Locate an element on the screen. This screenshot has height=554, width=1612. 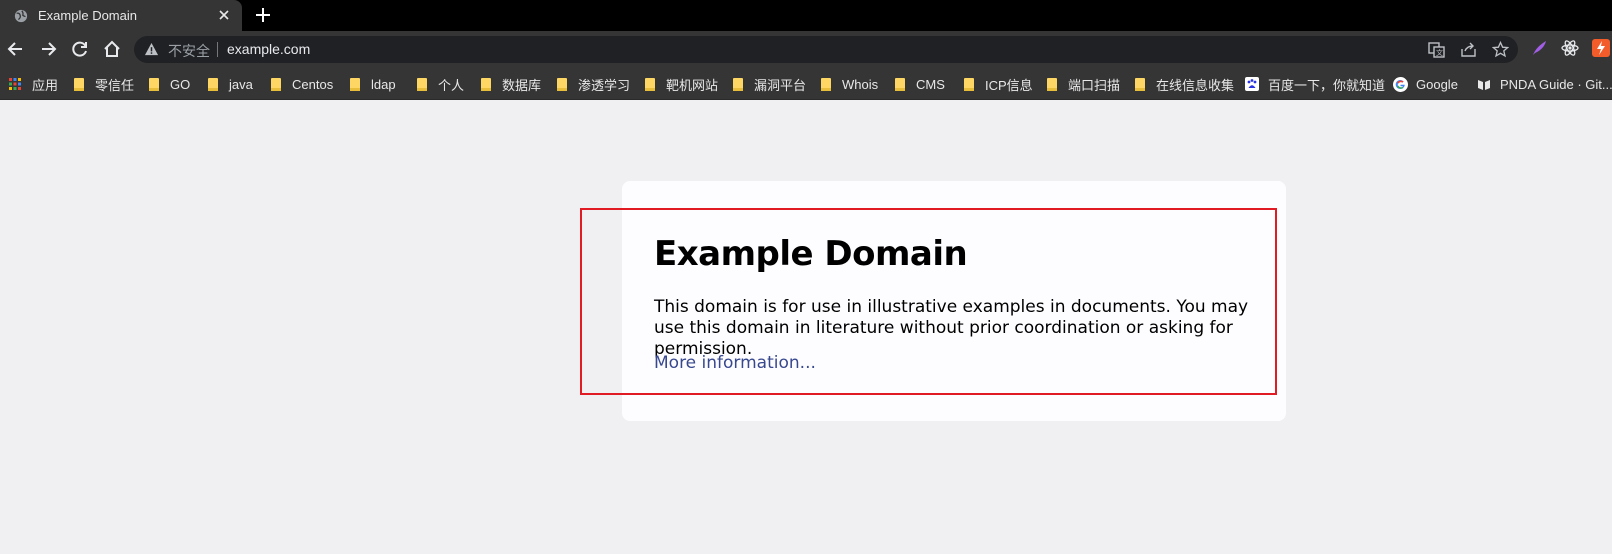
bookmark-folder: 渗透学习 is located at coordinates (593, 84).